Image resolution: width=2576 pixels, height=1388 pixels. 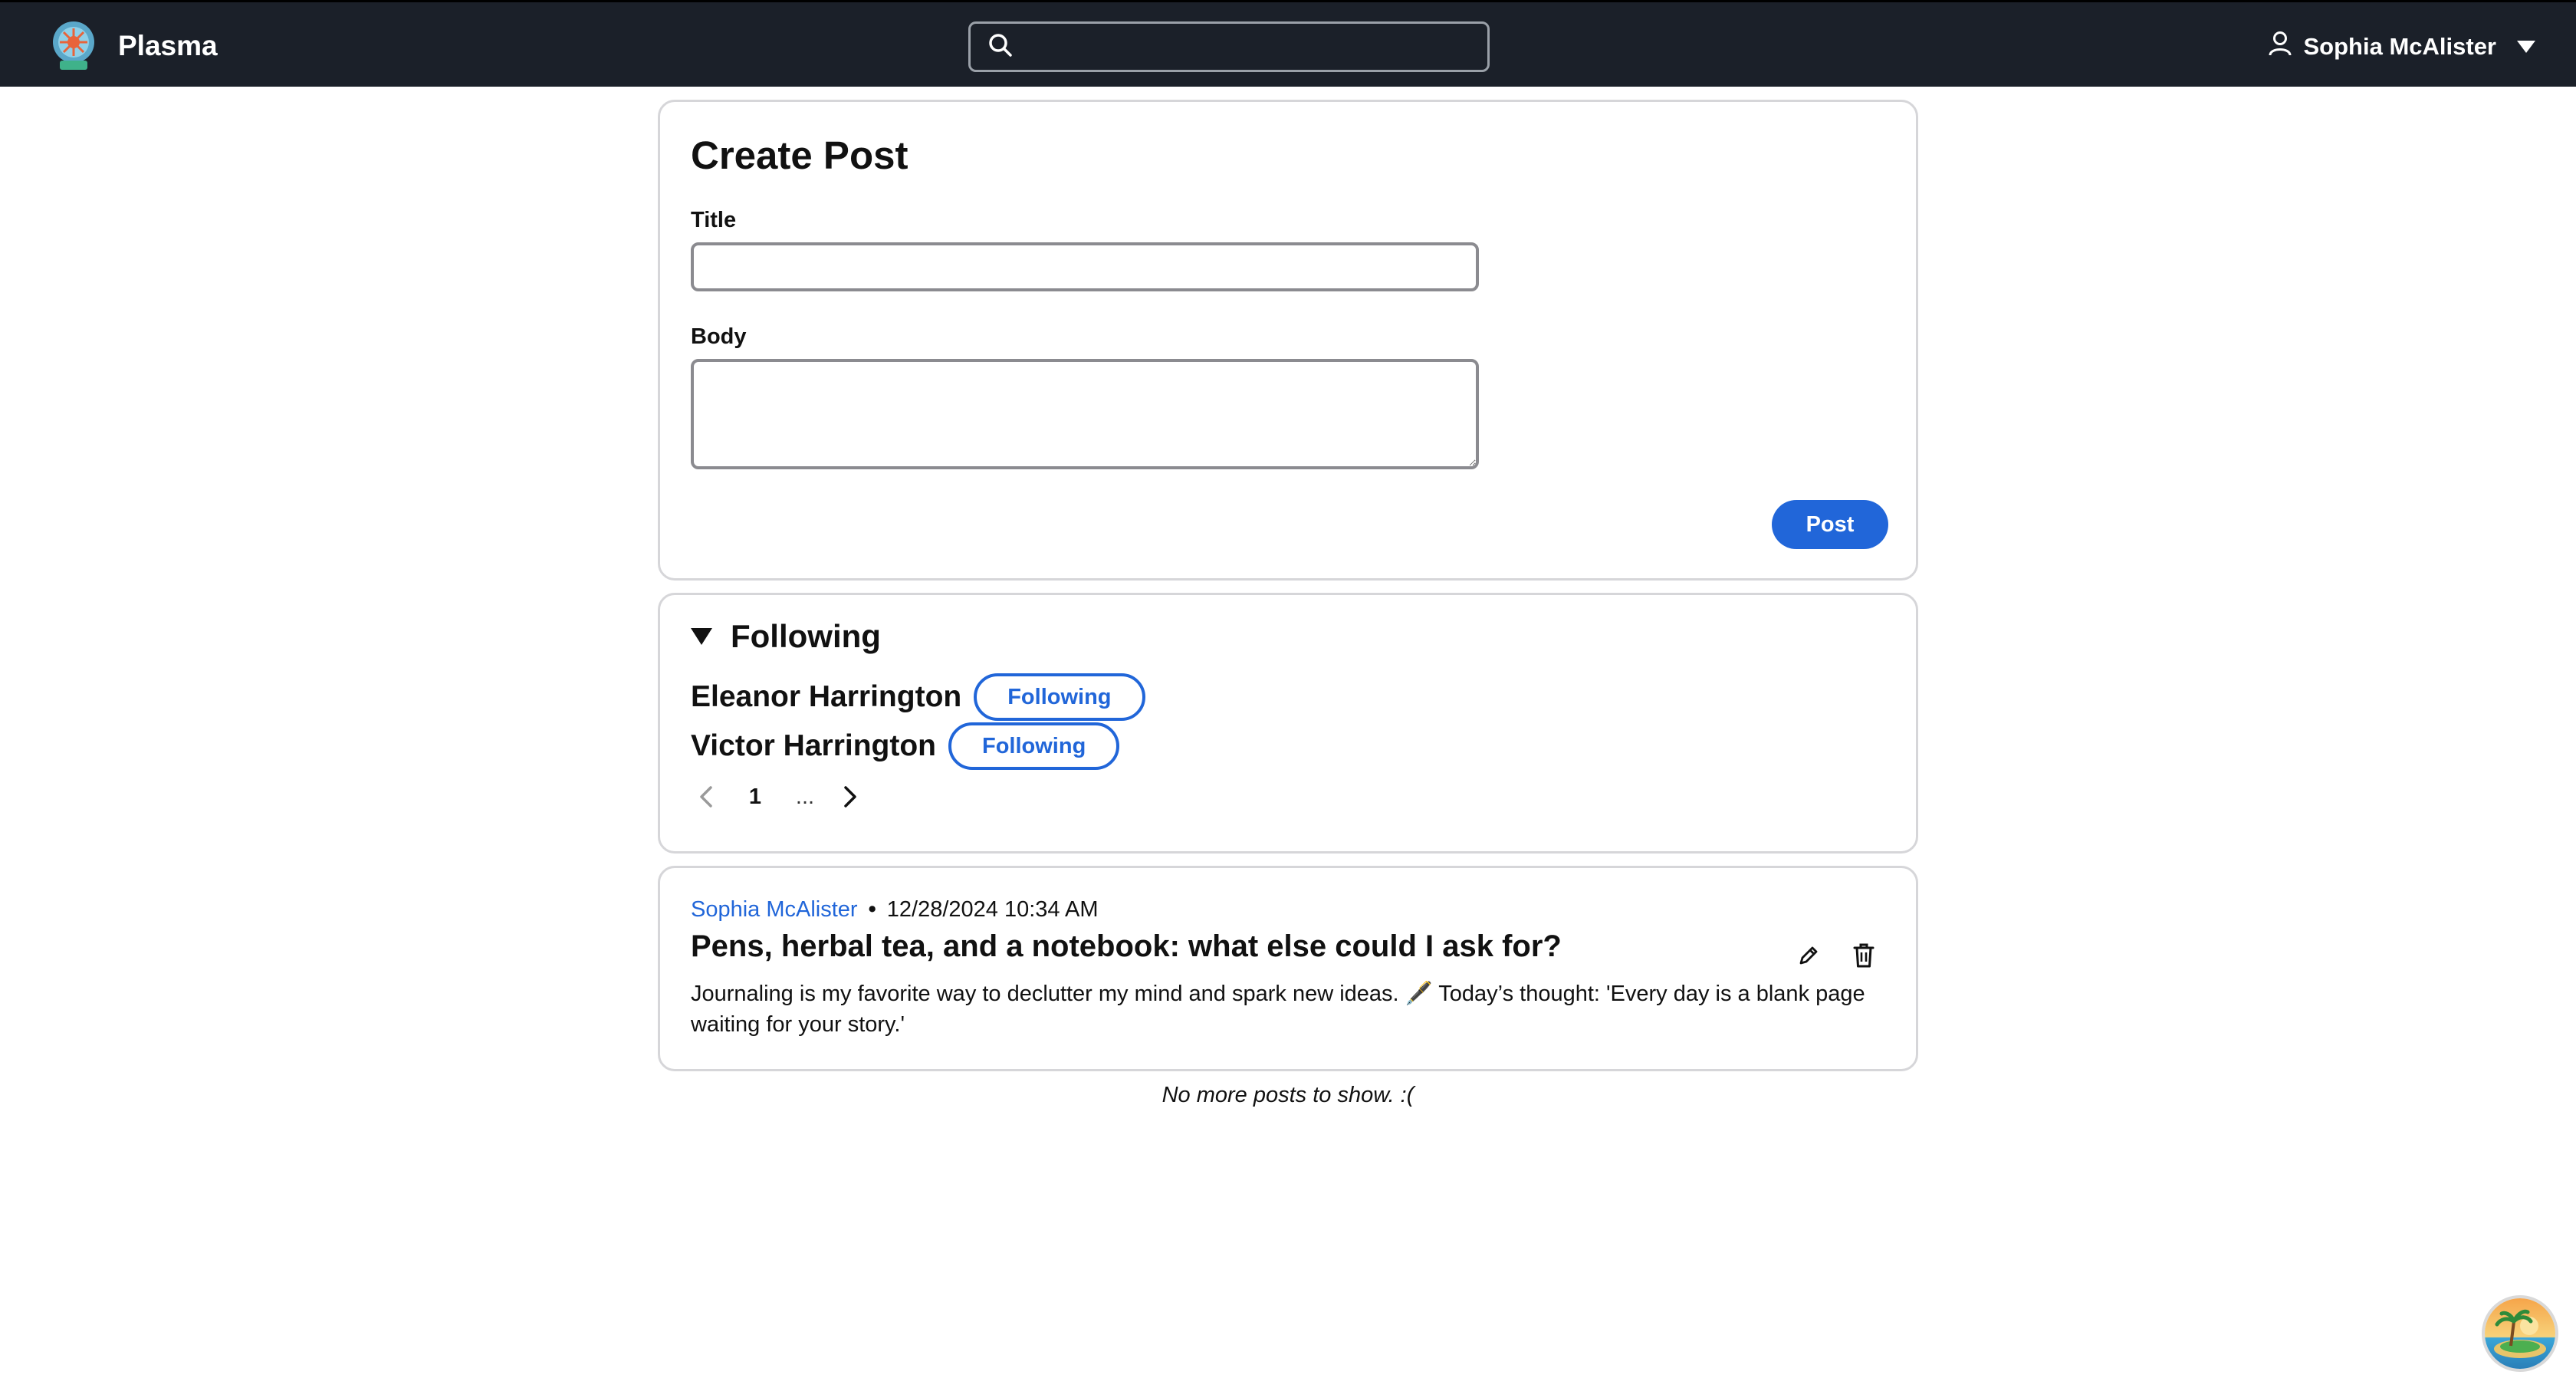 I want to click on body-label: Body, so click(x=719, y=336).